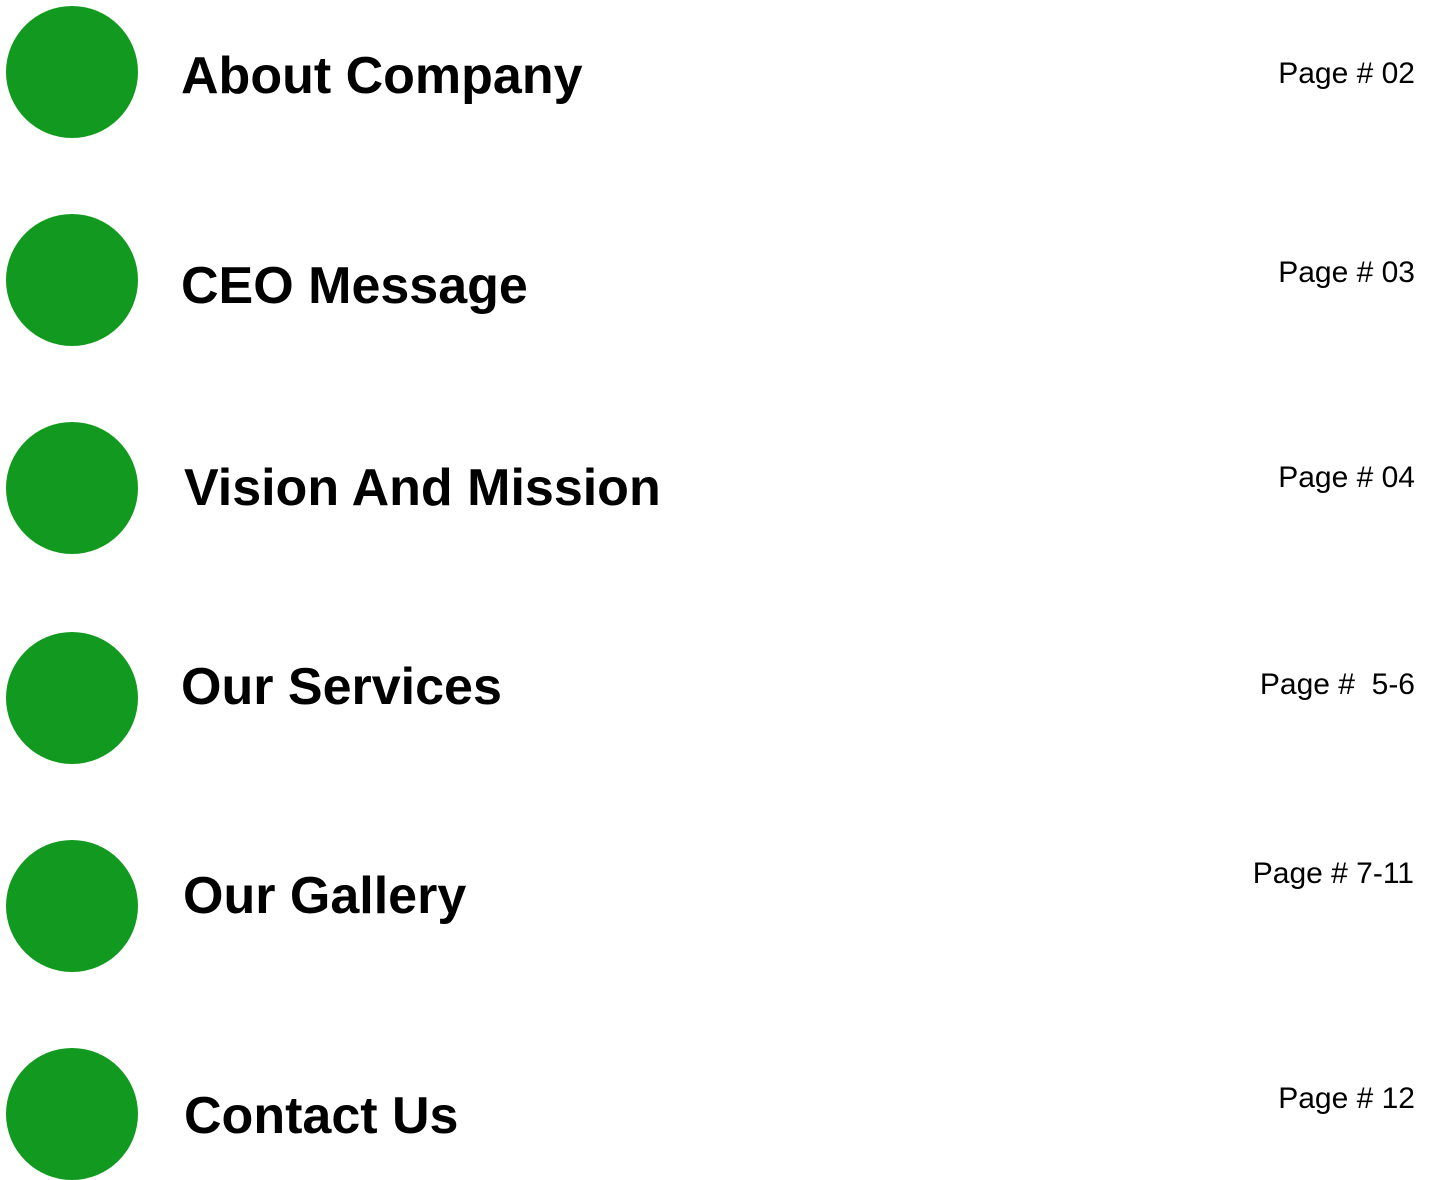  What do you see at coordinates (717, 1114) in the screenshot?
I see `toc-entry-contact-us: Contact Us Page # 12` at bounding box center [717, 1114].